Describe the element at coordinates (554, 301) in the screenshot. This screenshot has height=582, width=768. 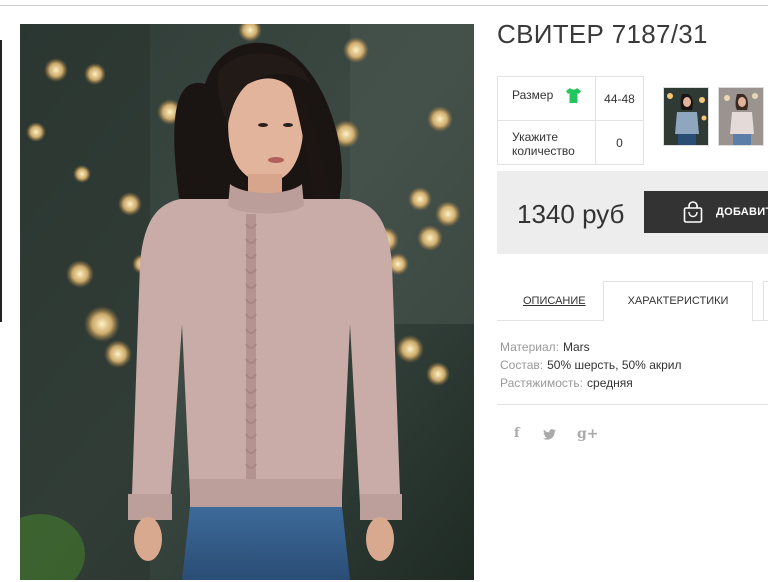
I see `tab-description: ОПИСАНИЕ` at that location.